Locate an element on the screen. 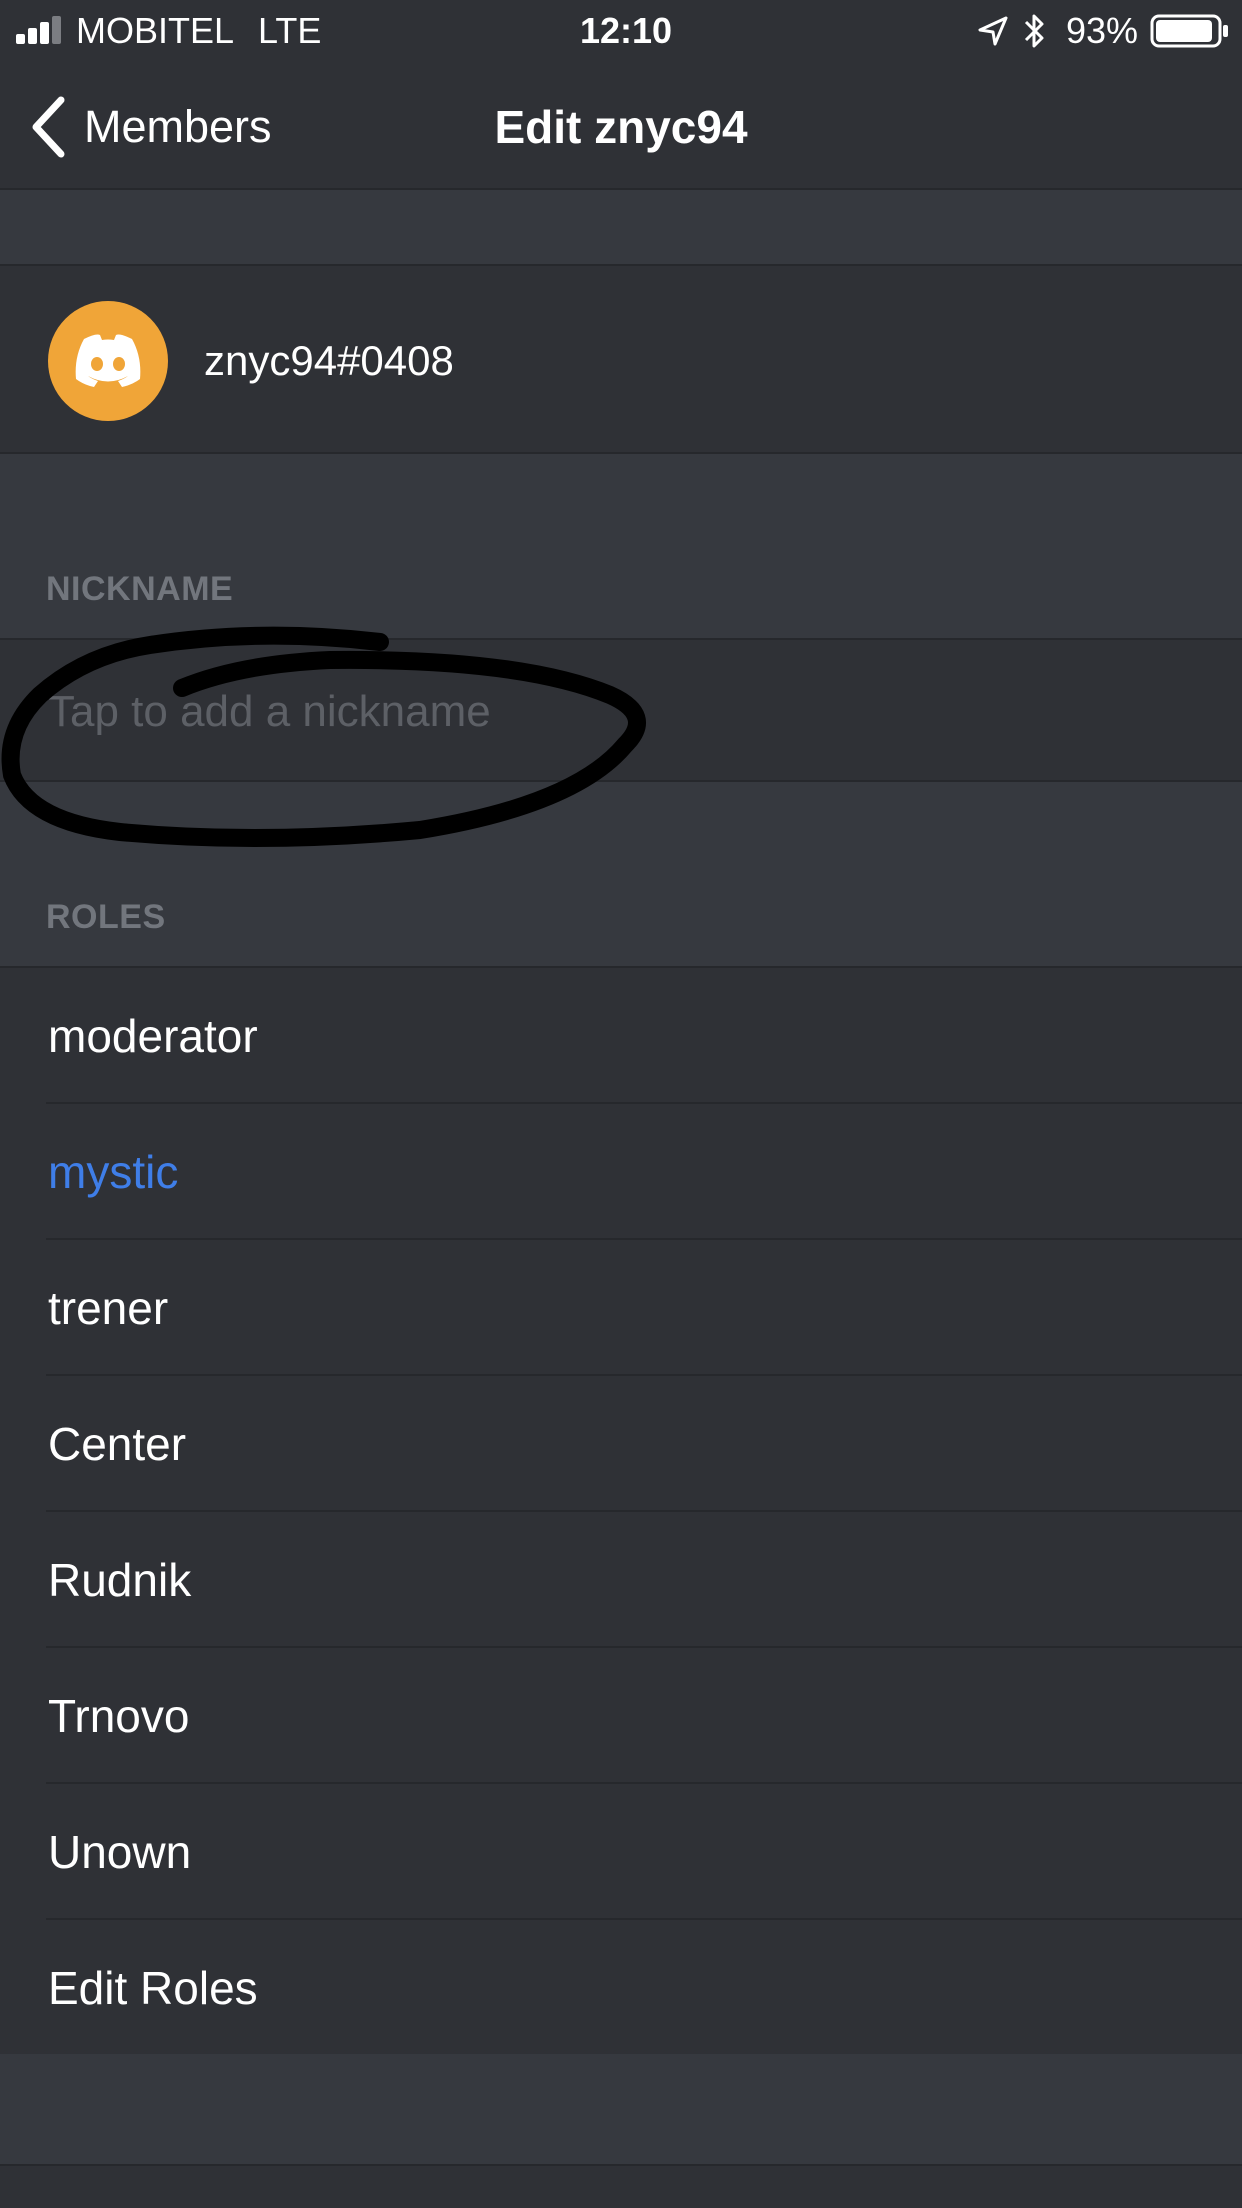  role-item-moderator: moderator is located at coordinates (621, 1036).